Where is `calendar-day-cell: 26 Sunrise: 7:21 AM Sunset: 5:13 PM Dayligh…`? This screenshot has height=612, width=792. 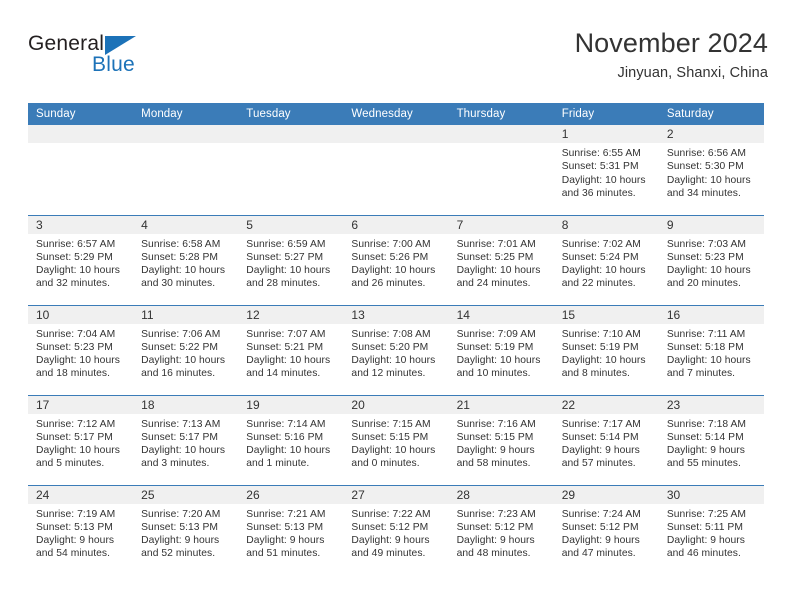
calendar-day-cell: 26 Sunrise: 7:21 AM Sunset: 5:13 PM Dayligh… is located at coordinates (291, 529).